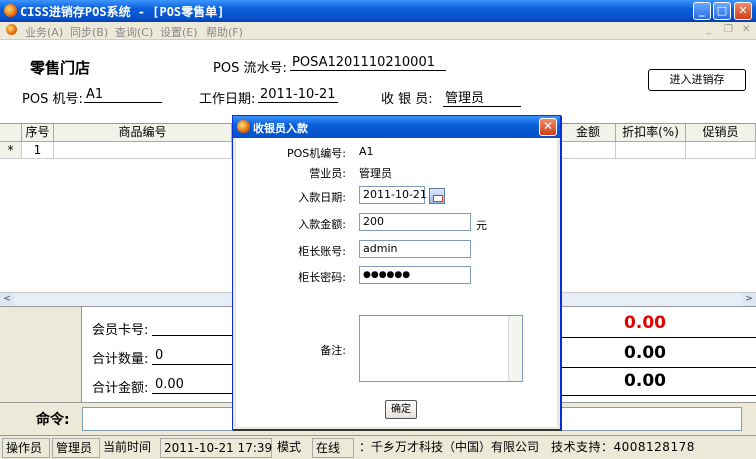  Describe the element at coordinates (368, 63) in the screenshot. I see `pos-serial-value: POSA1201110210001` at that location.